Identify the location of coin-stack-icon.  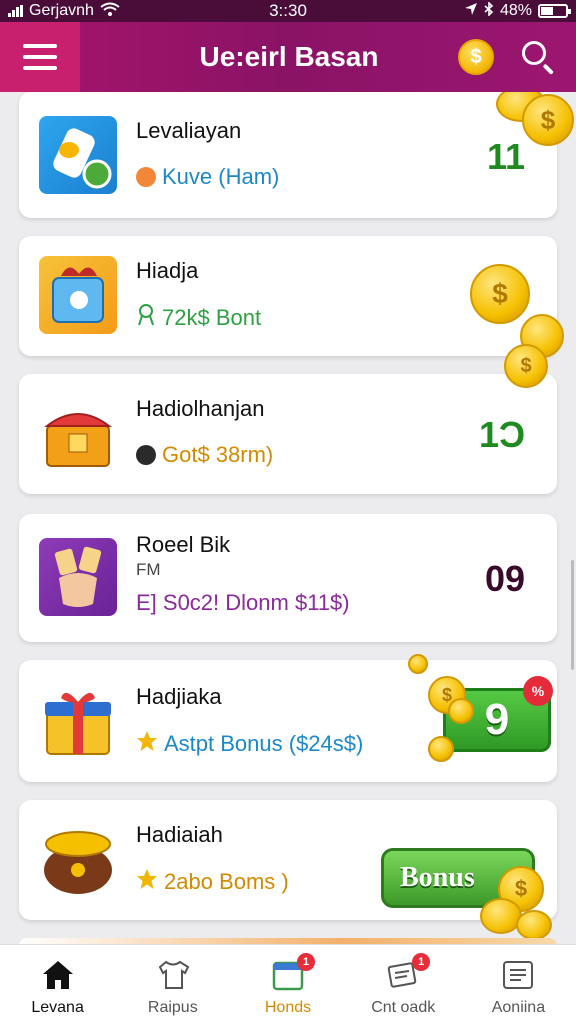
(534, 925).